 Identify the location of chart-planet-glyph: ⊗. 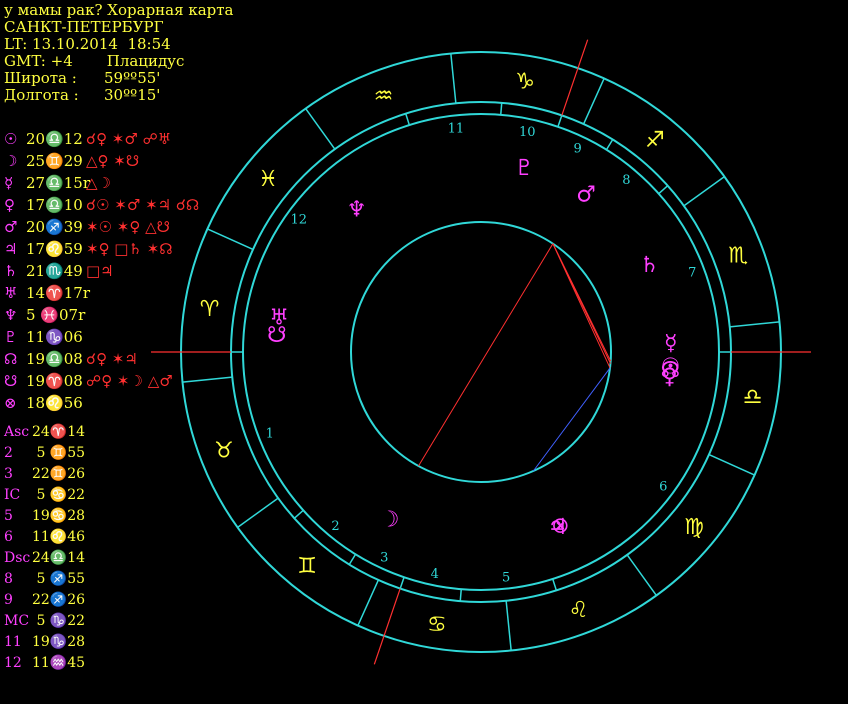
(560, 526).